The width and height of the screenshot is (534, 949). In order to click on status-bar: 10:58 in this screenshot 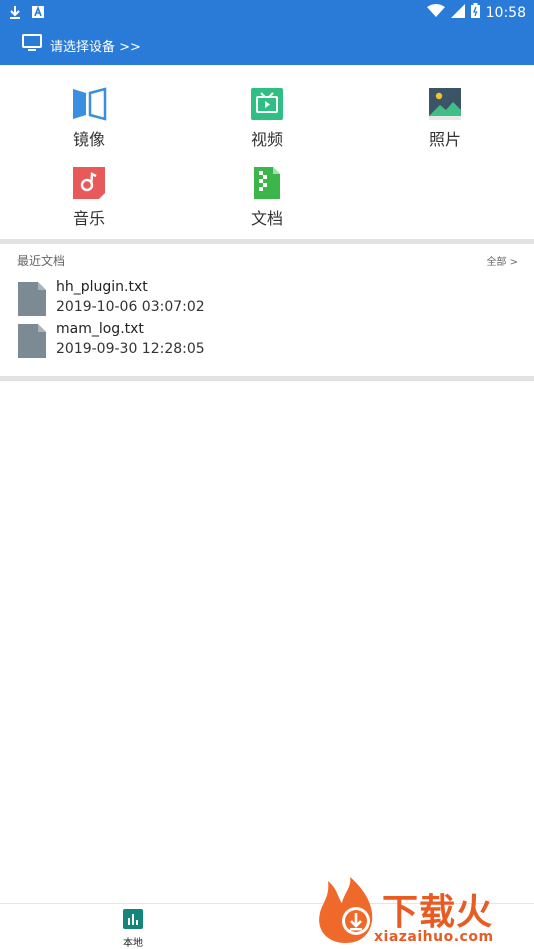, I will do `click(267, 12)`.